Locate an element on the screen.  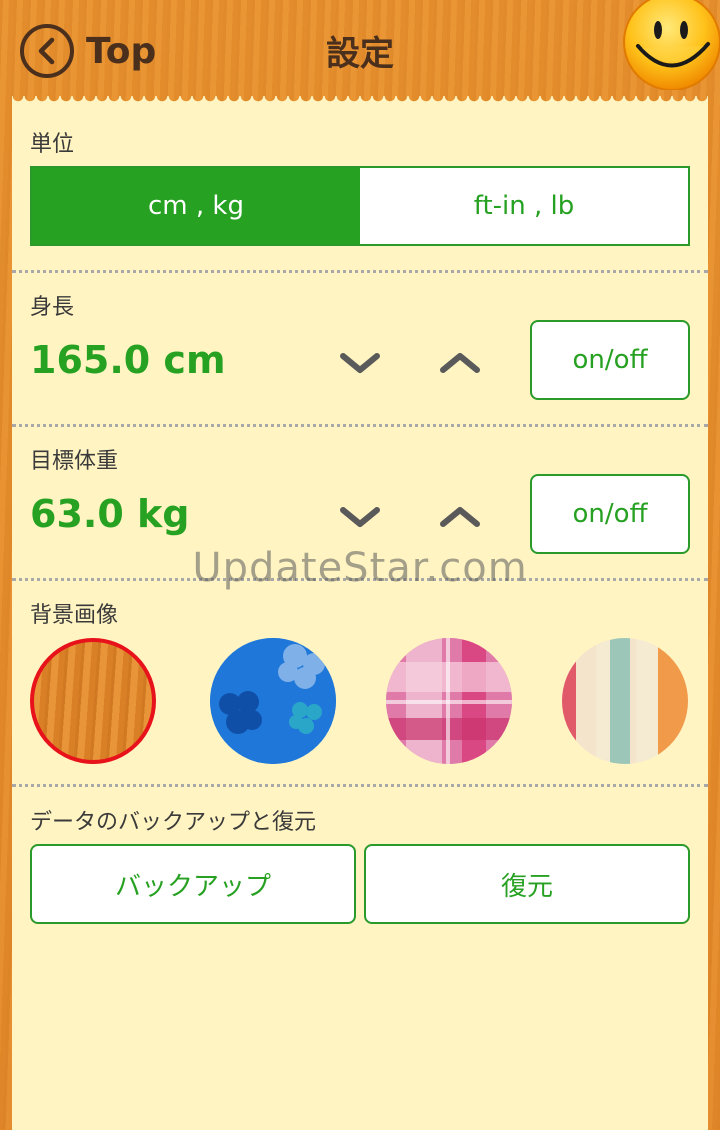
smiley-icon is located at coordinates (671, 45).